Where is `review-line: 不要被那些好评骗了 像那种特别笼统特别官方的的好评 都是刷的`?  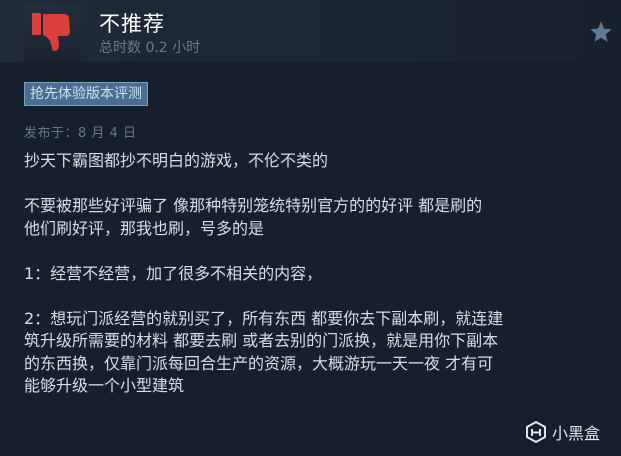
review-line: 不要被那些好评骗了 像那种特别笼统特别官方的的好评 都是刷的 is located at coordinates (253, 205).